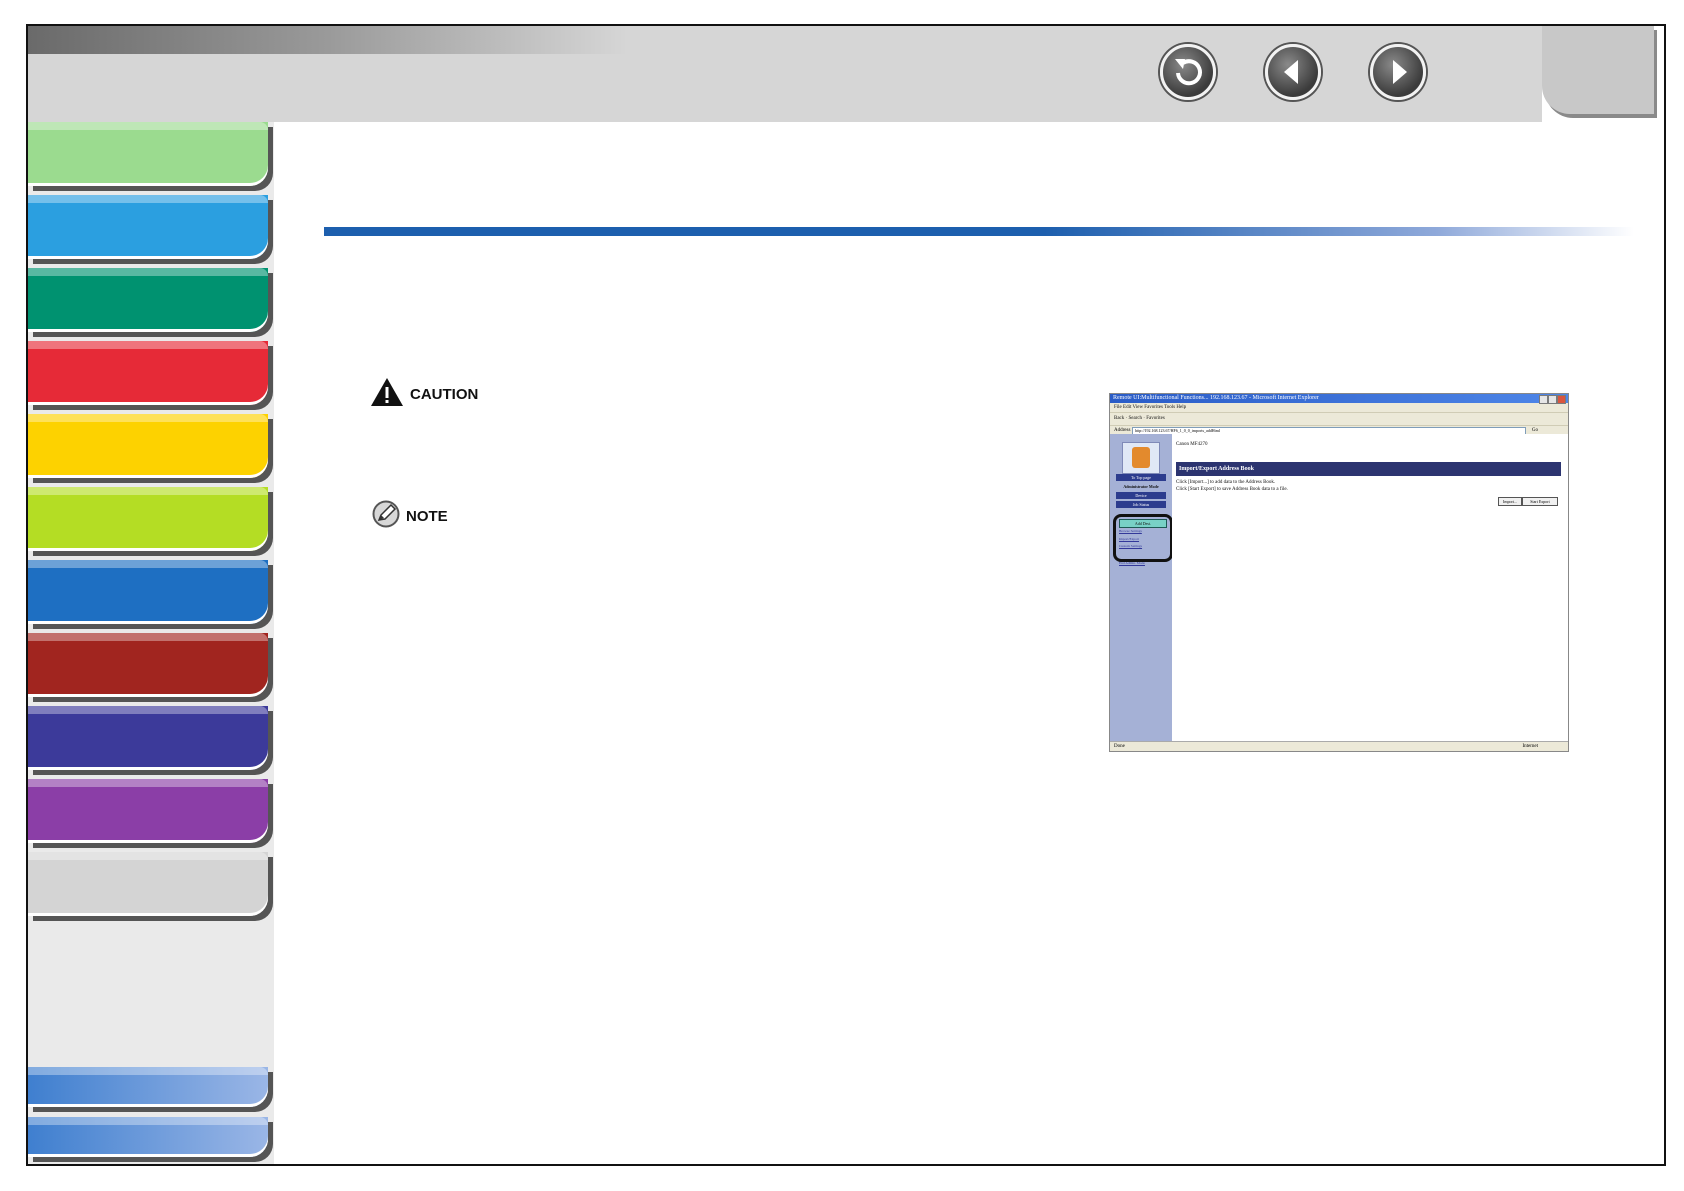 This screenshot has width=1684, height=1191. What do you see at coordinates (444, 394) in the screenshot?
I see `caution-label: CAUTION` at bounding box center [444, 394].